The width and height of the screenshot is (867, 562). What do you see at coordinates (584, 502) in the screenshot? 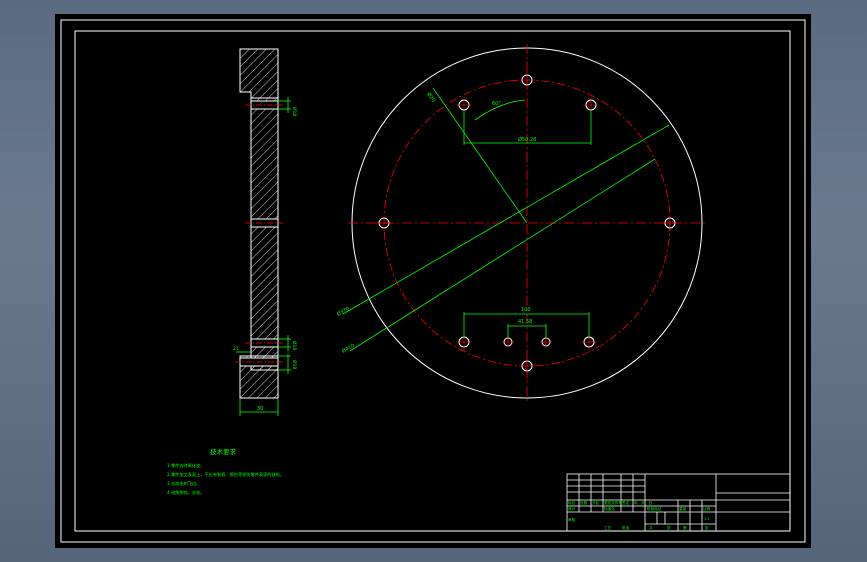
I see `tb-label-count: 处数` at bounding box center [584, 502].